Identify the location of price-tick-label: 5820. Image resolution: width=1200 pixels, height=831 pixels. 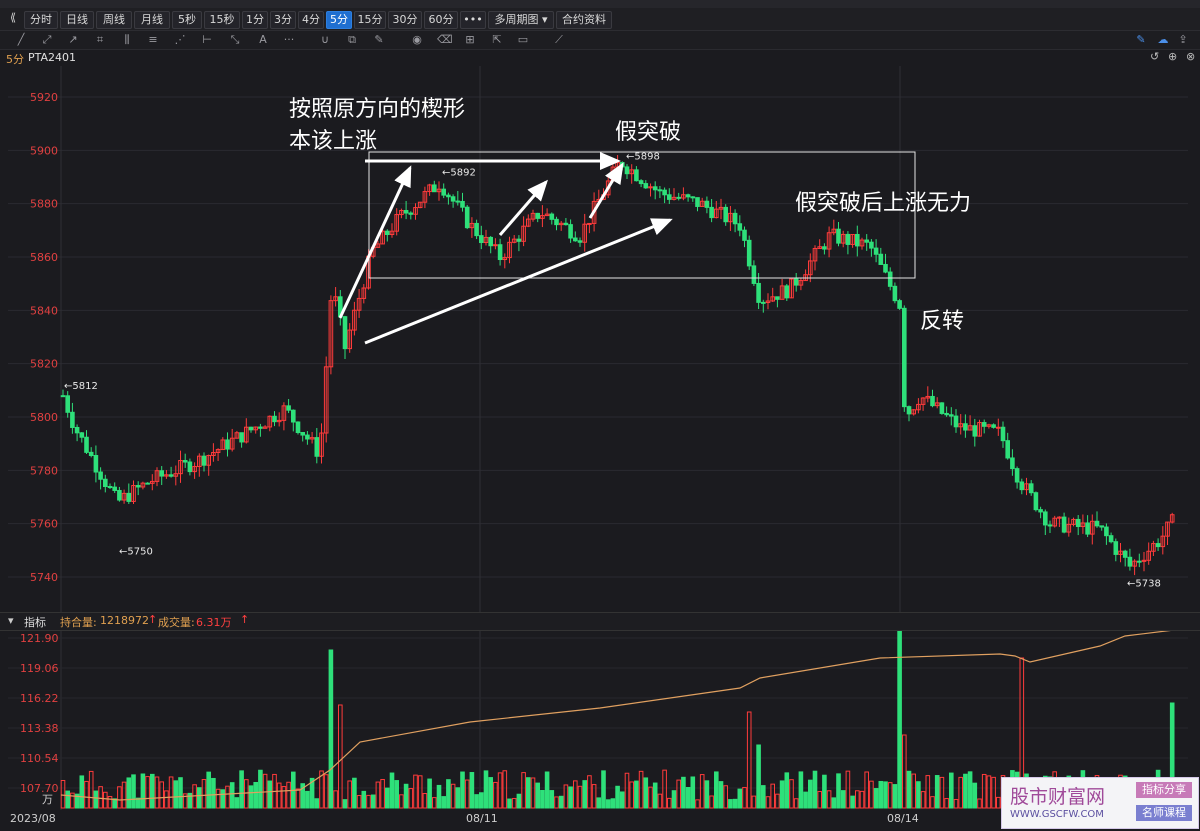
(44, 364).